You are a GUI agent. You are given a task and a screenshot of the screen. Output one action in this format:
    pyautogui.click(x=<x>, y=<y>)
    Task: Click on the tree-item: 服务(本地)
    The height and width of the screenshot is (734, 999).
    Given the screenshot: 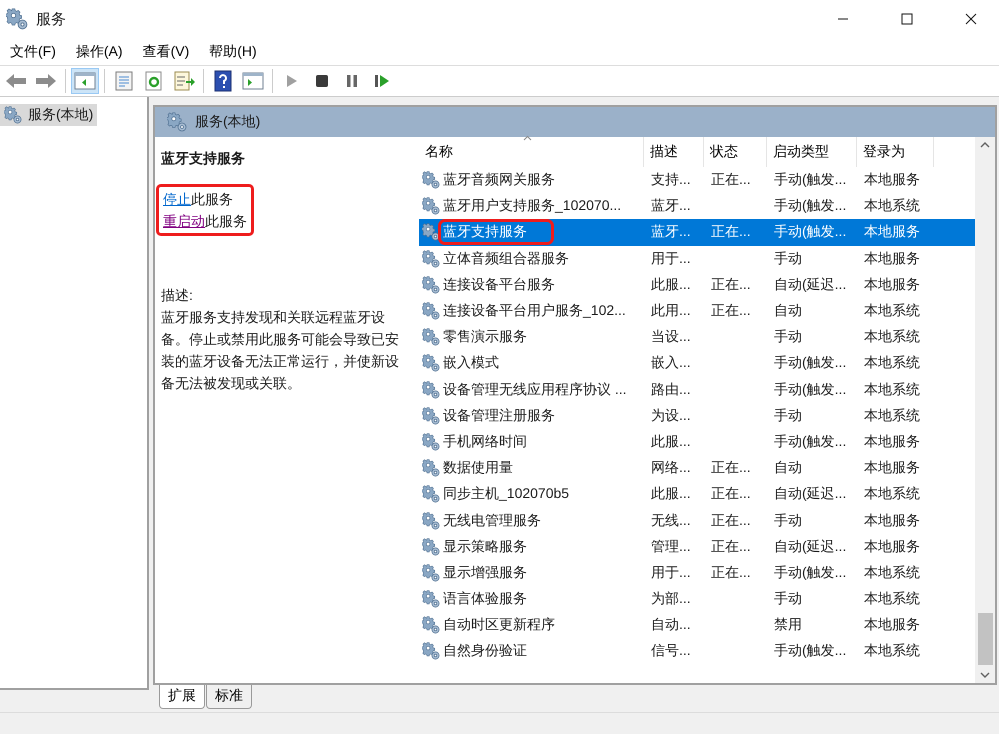 What is the action you would take?
    pyautogui.click(x=49, y=115)
    